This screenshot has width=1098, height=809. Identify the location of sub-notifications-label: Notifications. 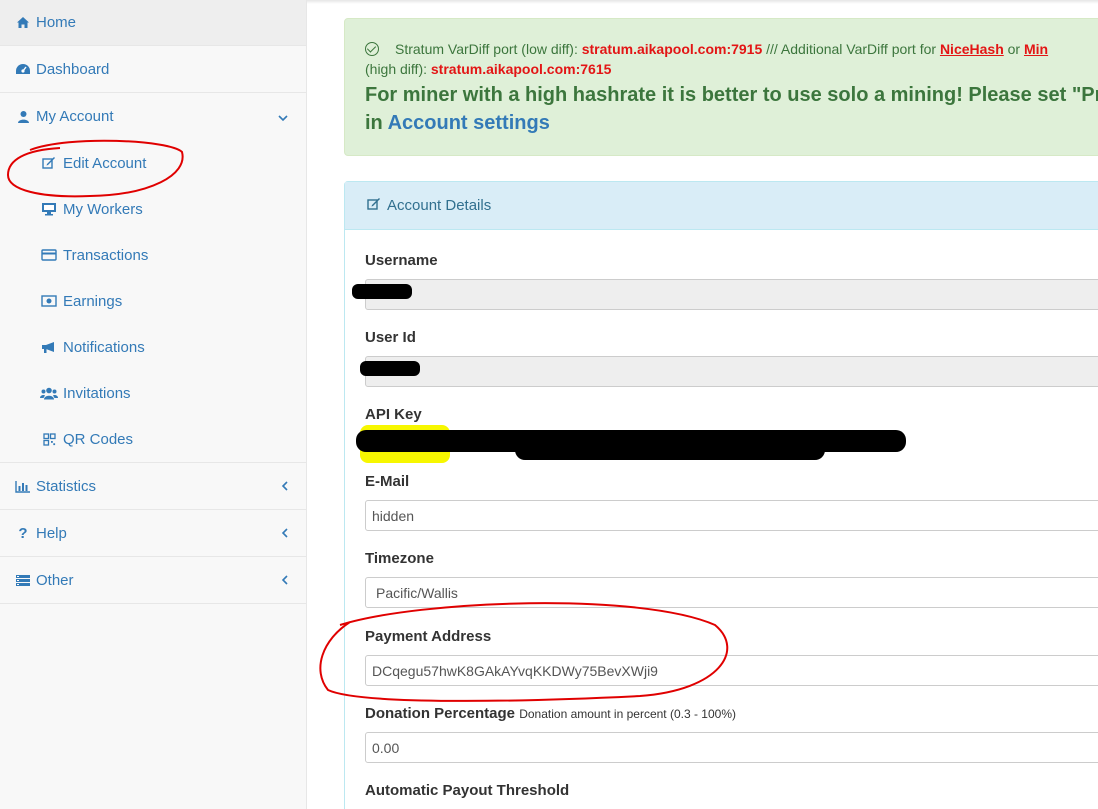
(104, 347).